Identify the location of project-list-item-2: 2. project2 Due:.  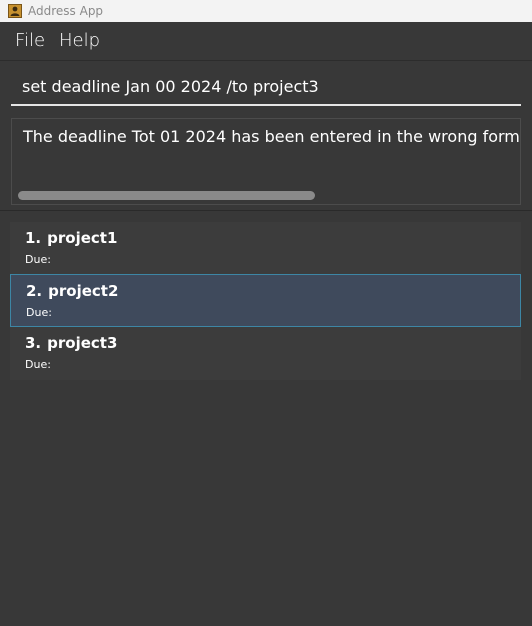
(265, 300).